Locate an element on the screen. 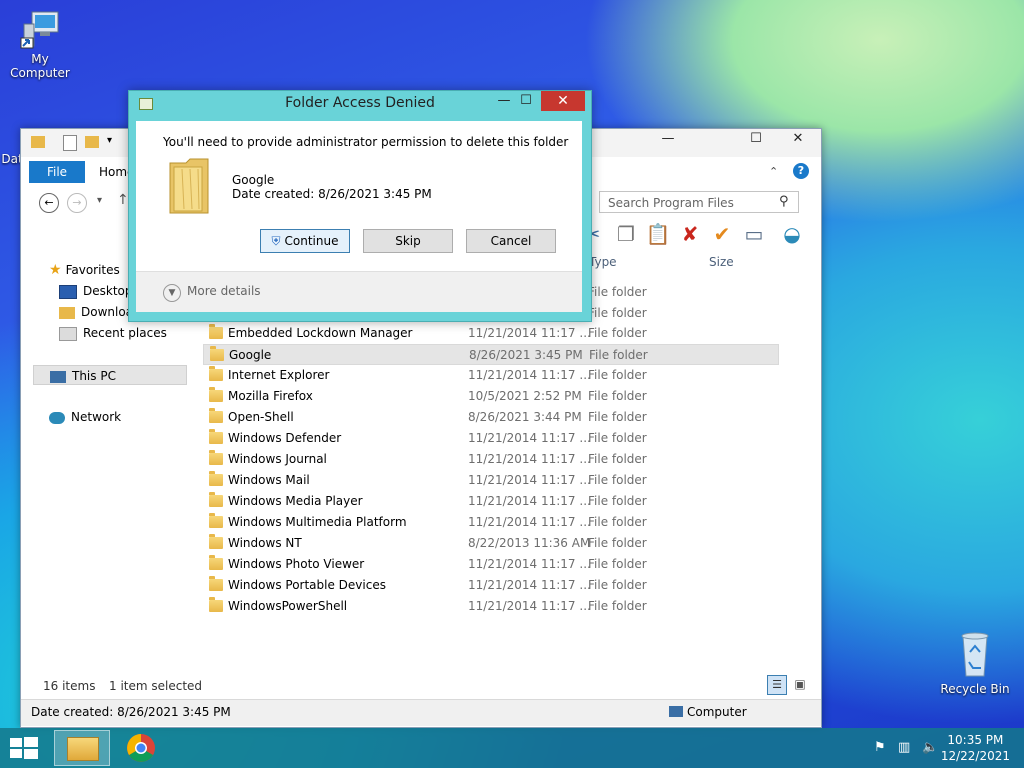  clock-time: 10:35 PM is located at coordinates (975, 740).